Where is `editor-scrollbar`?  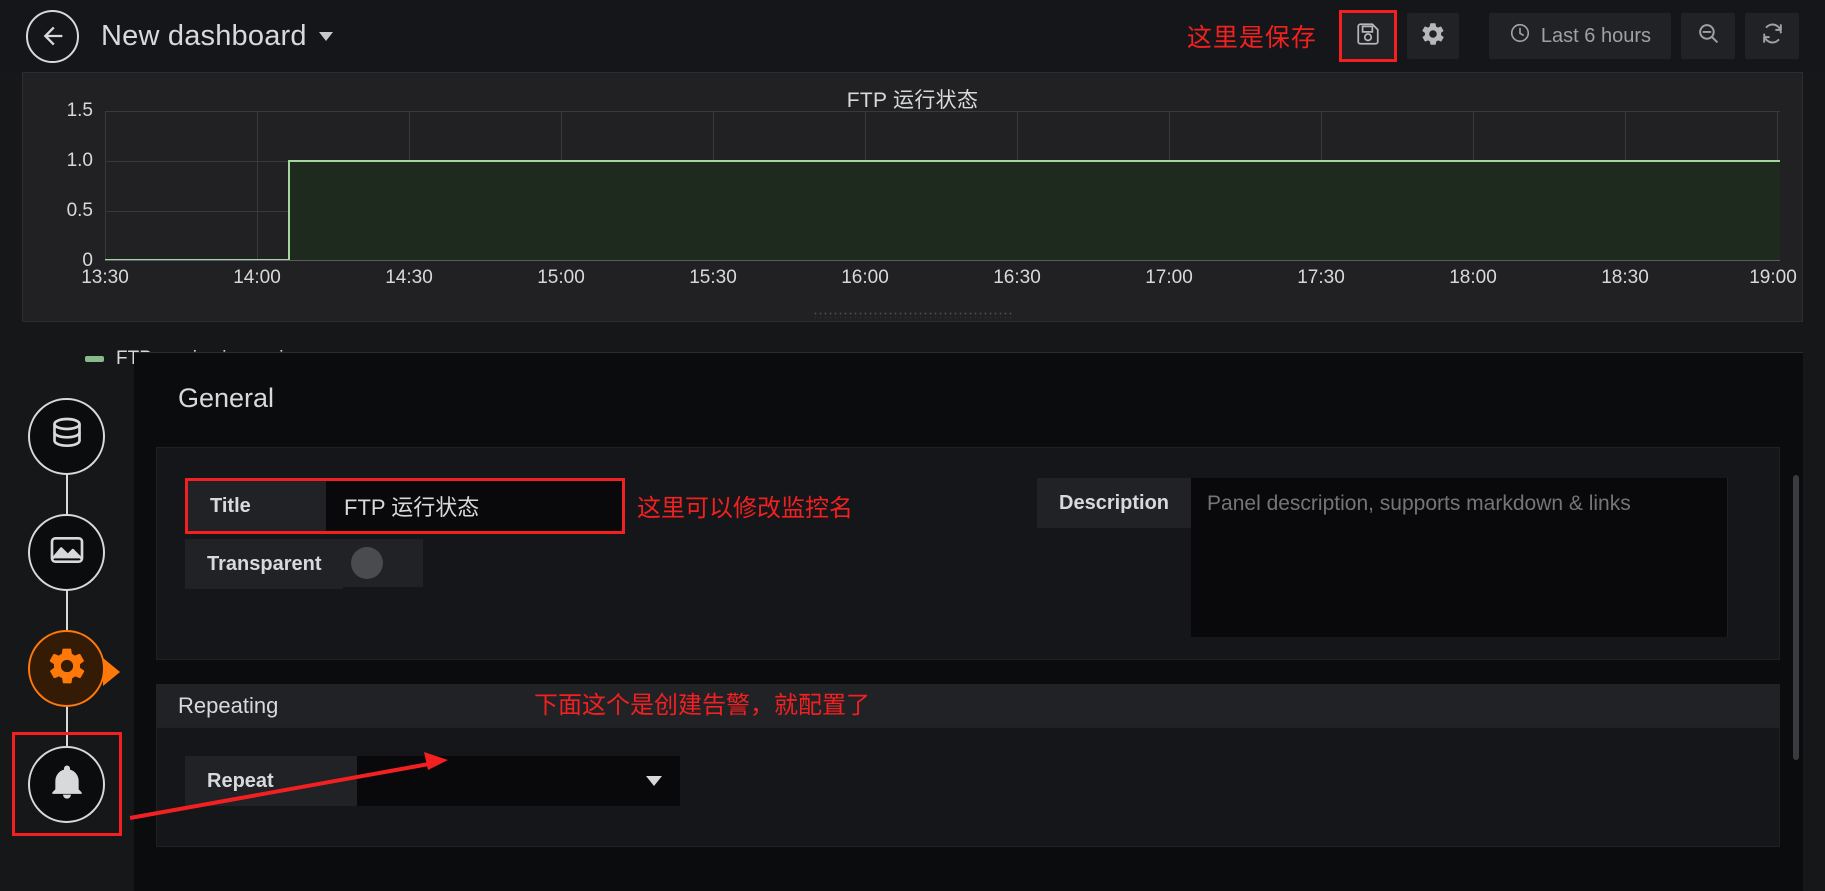
editor-scrollbar is located at coordinates (1796, 617).